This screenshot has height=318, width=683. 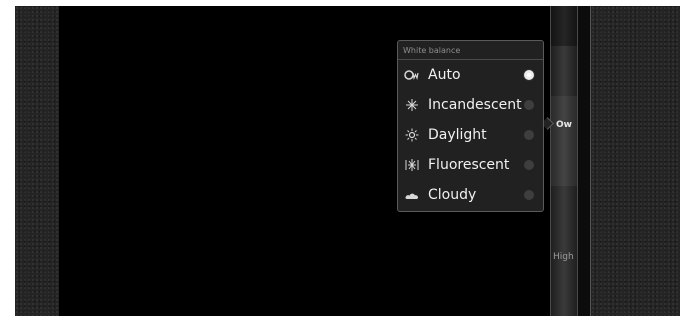 What do you see at coordinates (635, 161) in the screenshot?
I see `camera-control-panel` at bounding box center [635, 161].